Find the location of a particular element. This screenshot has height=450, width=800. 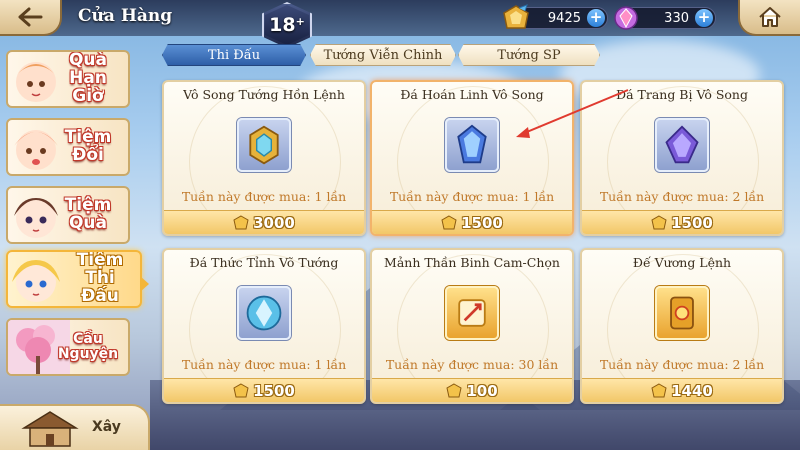

build-button: Xây is located at coordinates (75, 427).